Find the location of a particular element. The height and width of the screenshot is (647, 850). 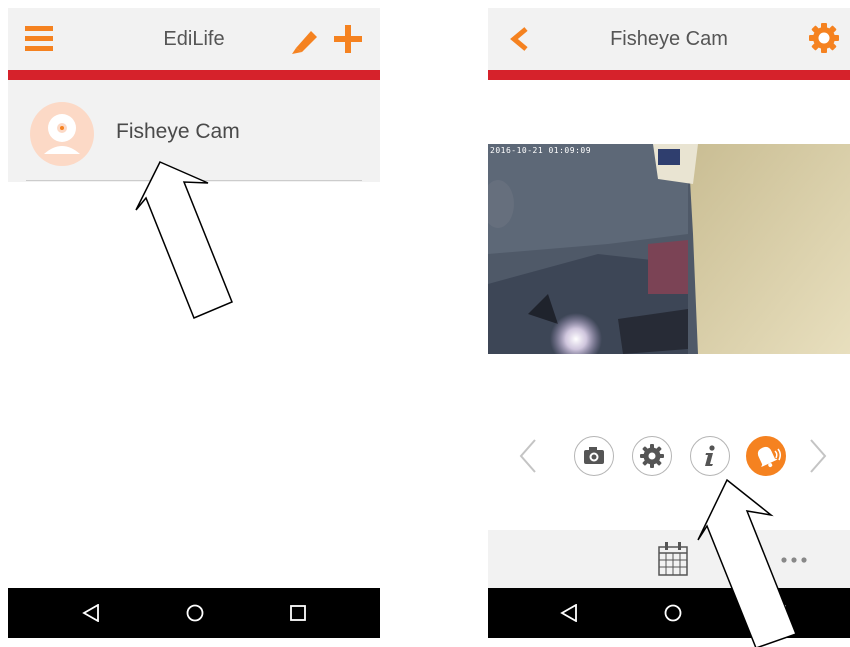

playback-toolbar is located at coordinates (669, 559).